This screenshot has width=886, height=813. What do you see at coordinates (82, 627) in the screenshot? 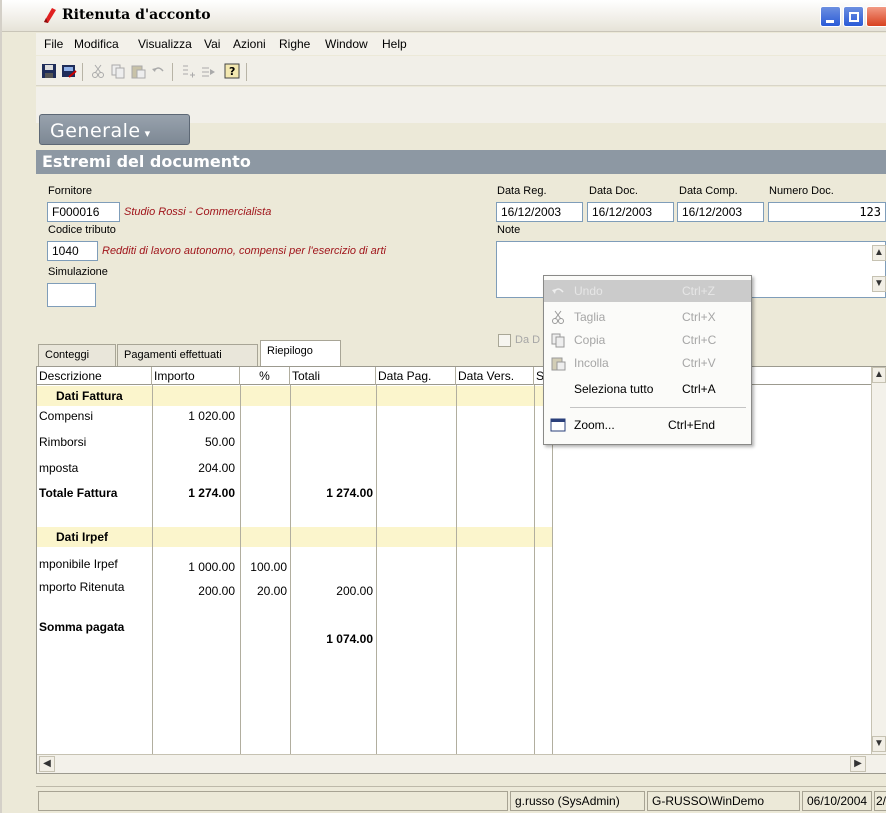
I see `row-descrizione: Somma pagata` at bounding box center [82, 627].